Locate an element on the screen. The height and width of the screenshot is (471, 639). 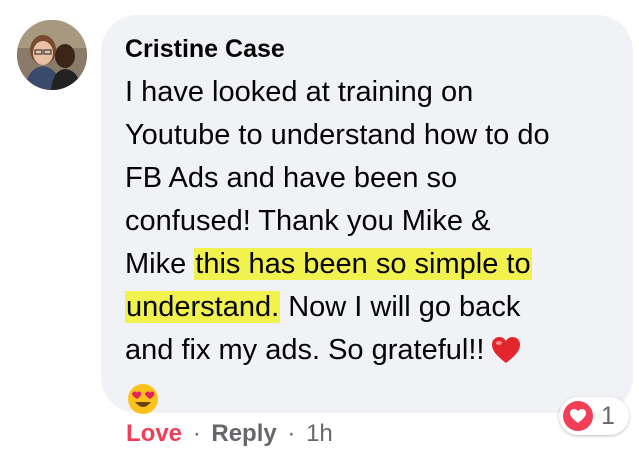
comment-line: understand. Now I will go back is located at coordinates (370, 307).